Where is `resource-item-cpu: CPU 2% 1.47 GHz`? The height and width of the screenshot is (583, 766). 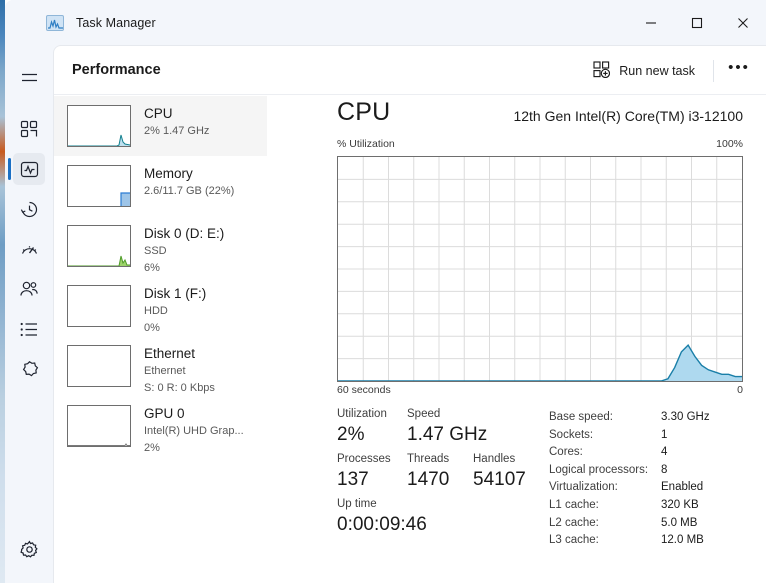 resource-item-cpu: CPU 2% 1.47 GHz is located at coordinates (160, 126).